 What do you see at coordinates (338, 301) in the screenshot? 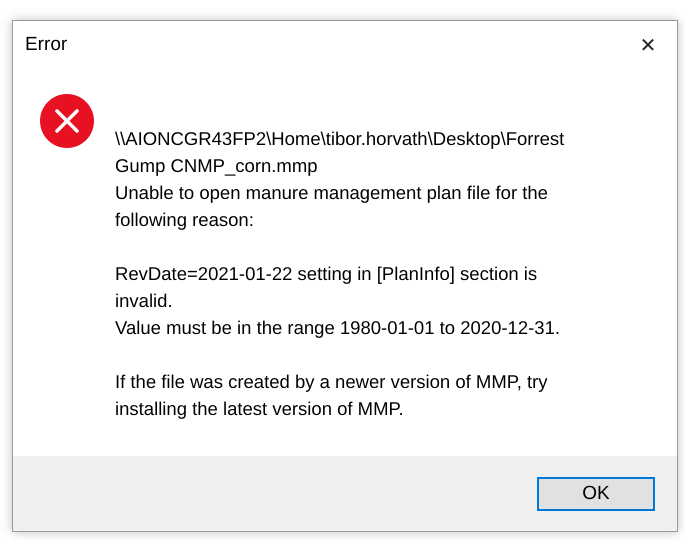
I see `message-text: RevDate=2021-01-22 setting in [PlanInfo] section is invalid. Value must be in the range 1980-01-01 to 2020-12-31.` at bounding box center [338, 301].